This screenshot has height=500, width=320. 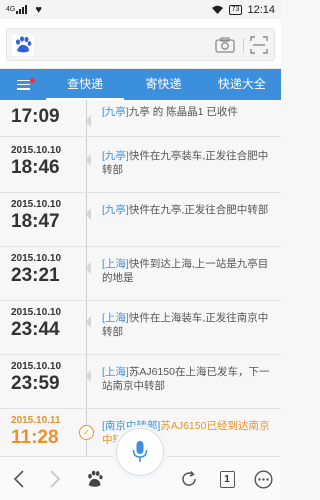 What do you see at coordinates (32, 80) in the screenshot?
I see `notification-dot` at bounding box center [32, 80].